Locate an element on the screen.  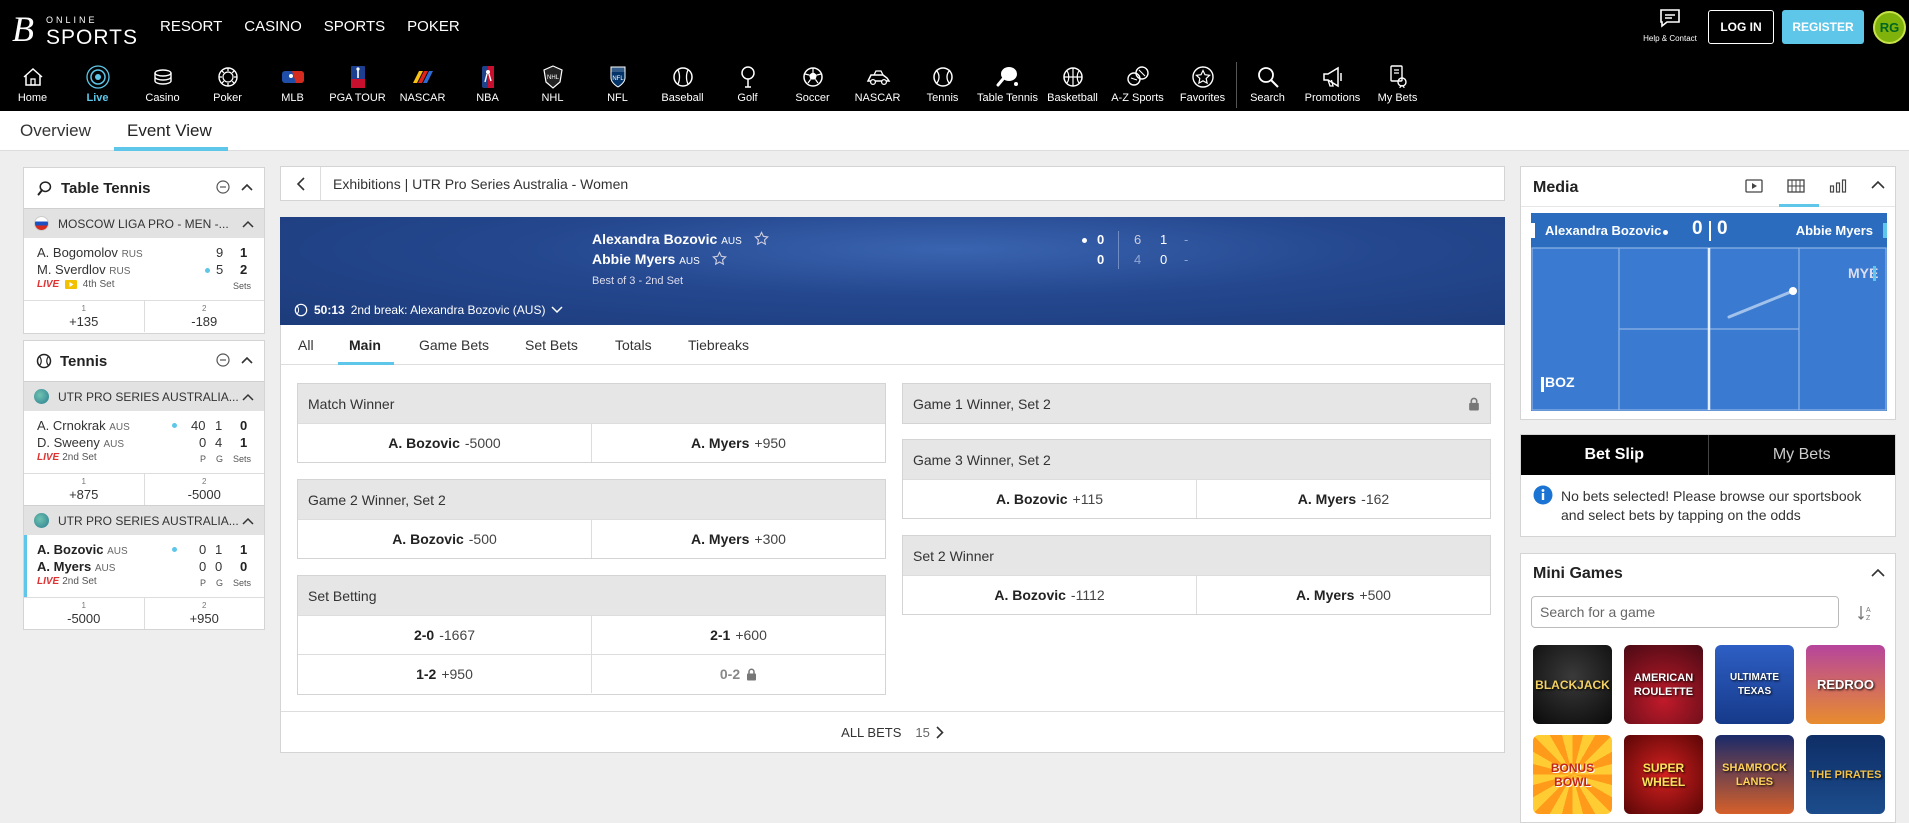
sport-nav-nhl: NHL NHL is located at coordinates (552, 85).